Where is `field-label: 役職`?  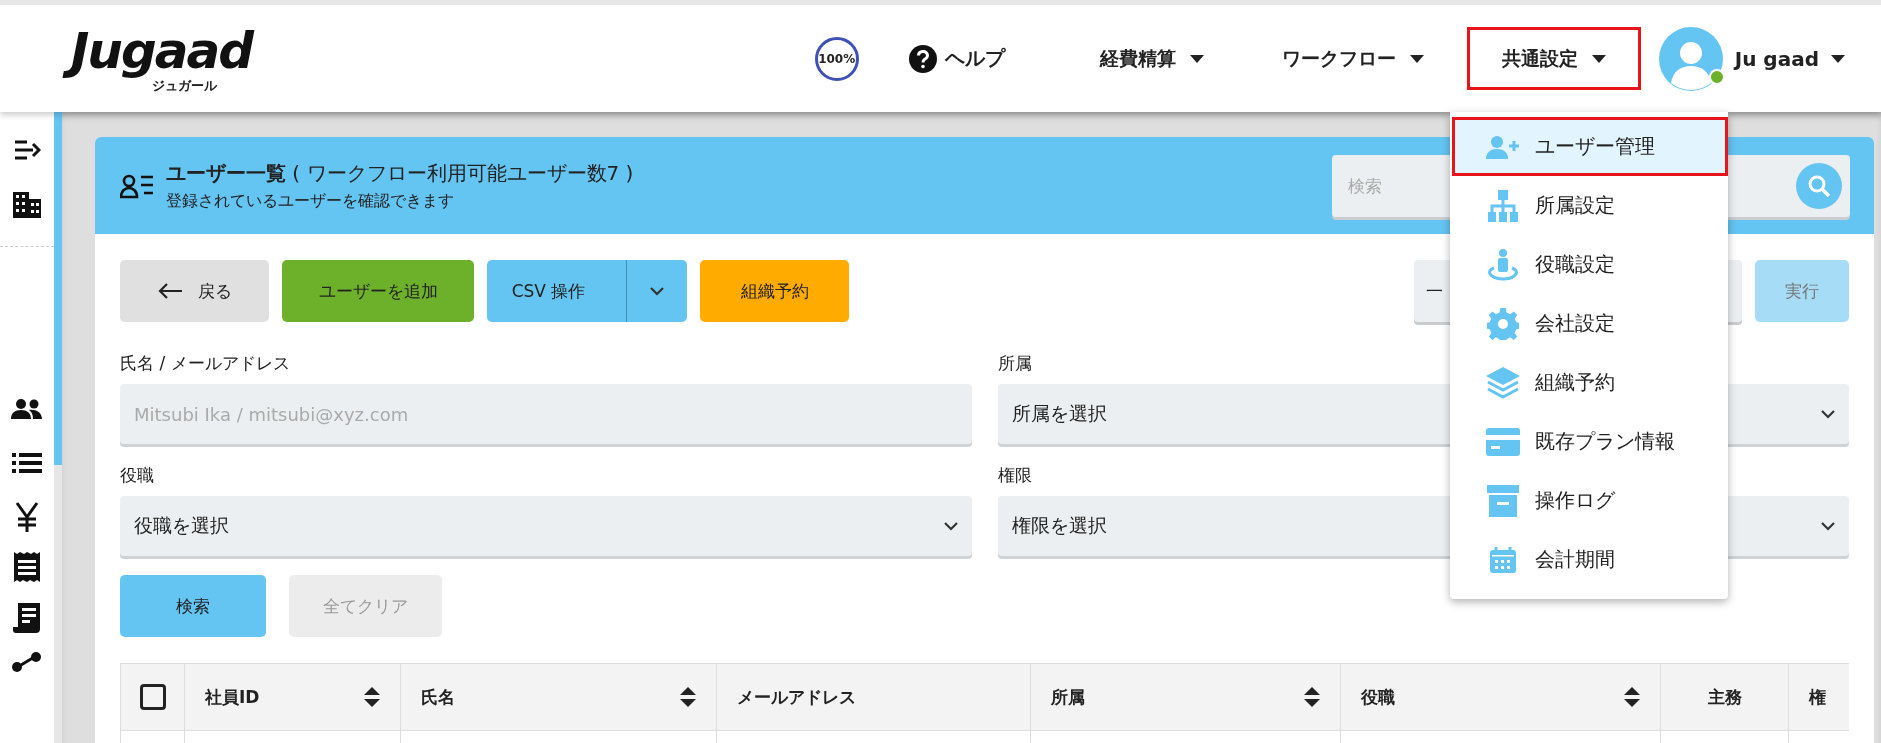
field-label: 役職 is located at coordinates (137, 475).